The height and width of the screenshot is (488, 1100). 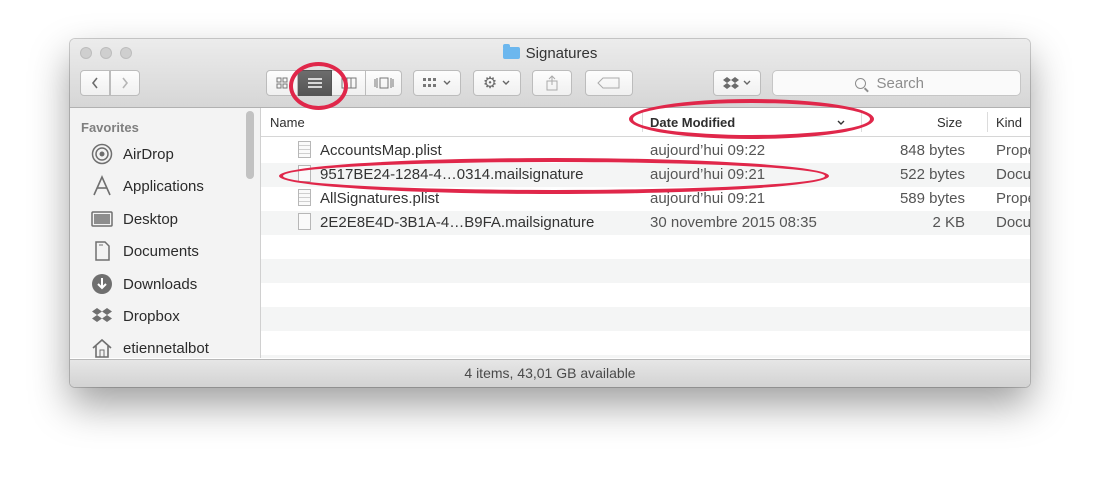 What do you see at coordinates (511, 51) in the screenshot?
I see `folder-icon` at bounding box center [511, 51].